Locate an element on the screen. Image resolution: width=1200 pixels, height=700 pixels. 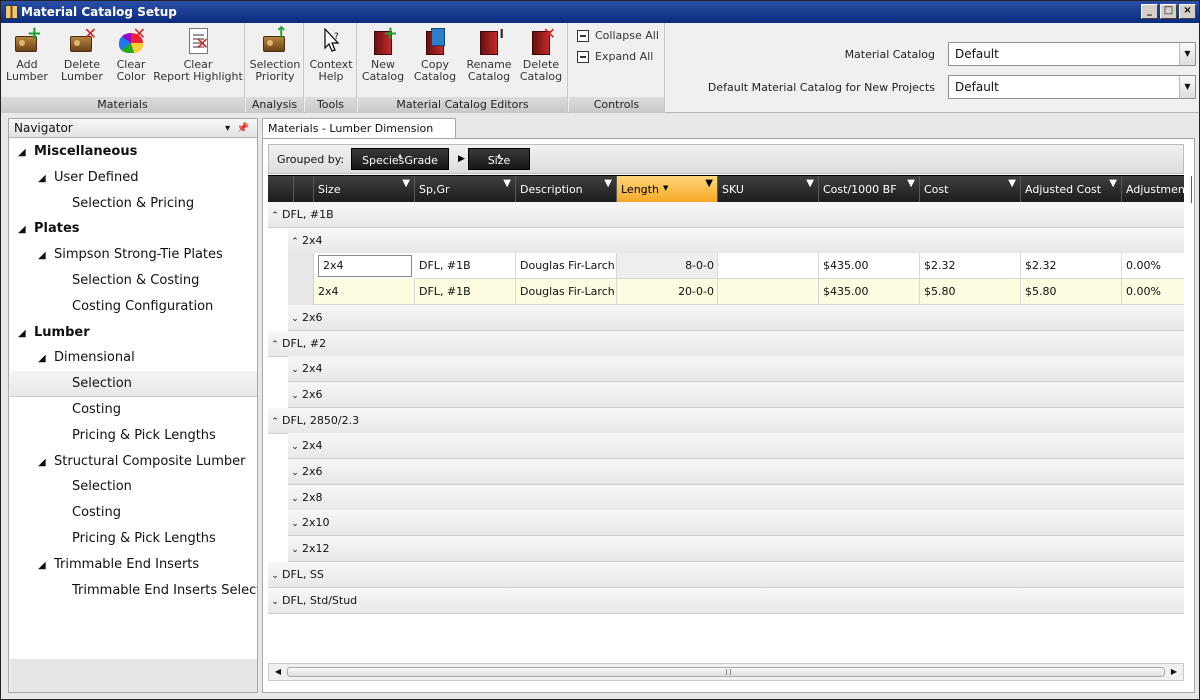
new-catalog-button: + New Catalog is located at coordinates (383, 54).